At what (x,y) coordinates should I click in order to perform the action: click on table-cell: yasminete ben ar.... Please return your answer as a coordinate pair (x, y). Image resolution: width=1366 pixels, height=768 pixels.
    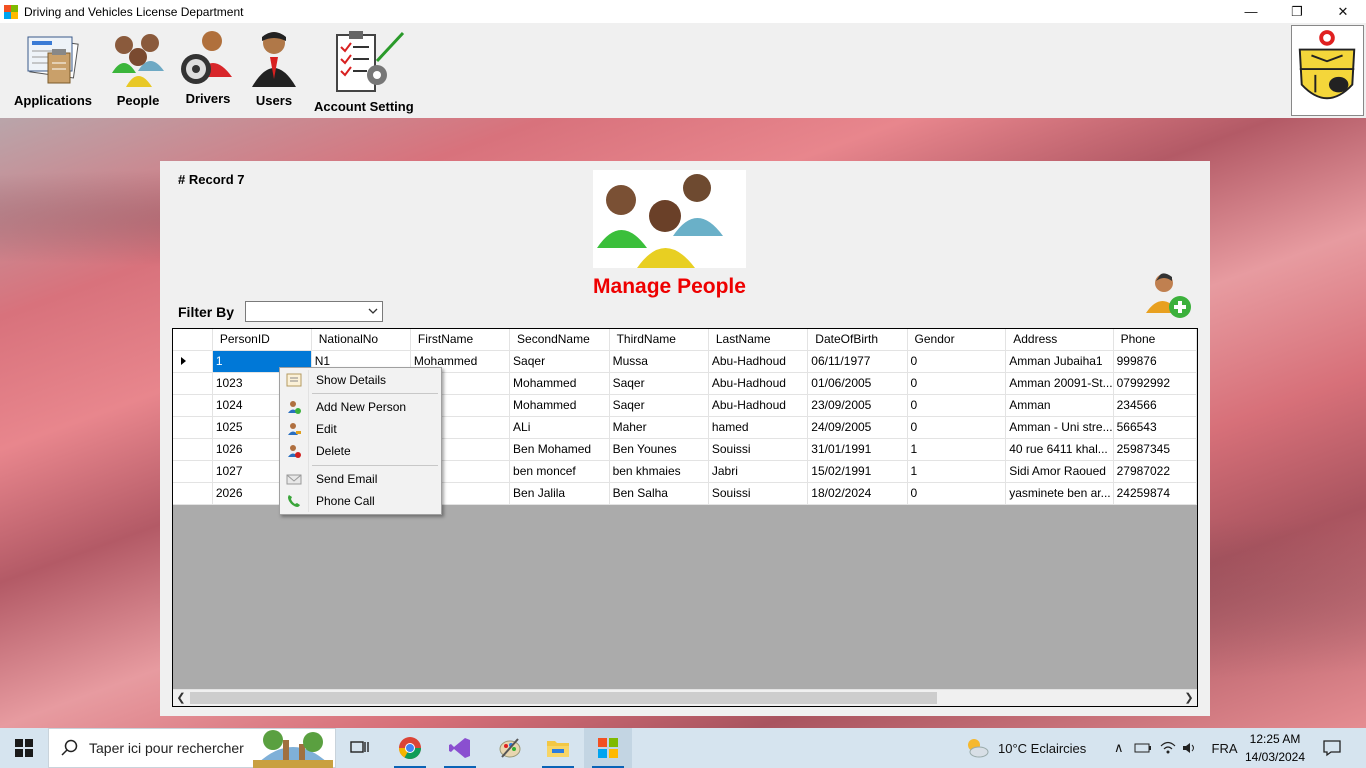
    Looking at the image, I should click on (1059, 493).